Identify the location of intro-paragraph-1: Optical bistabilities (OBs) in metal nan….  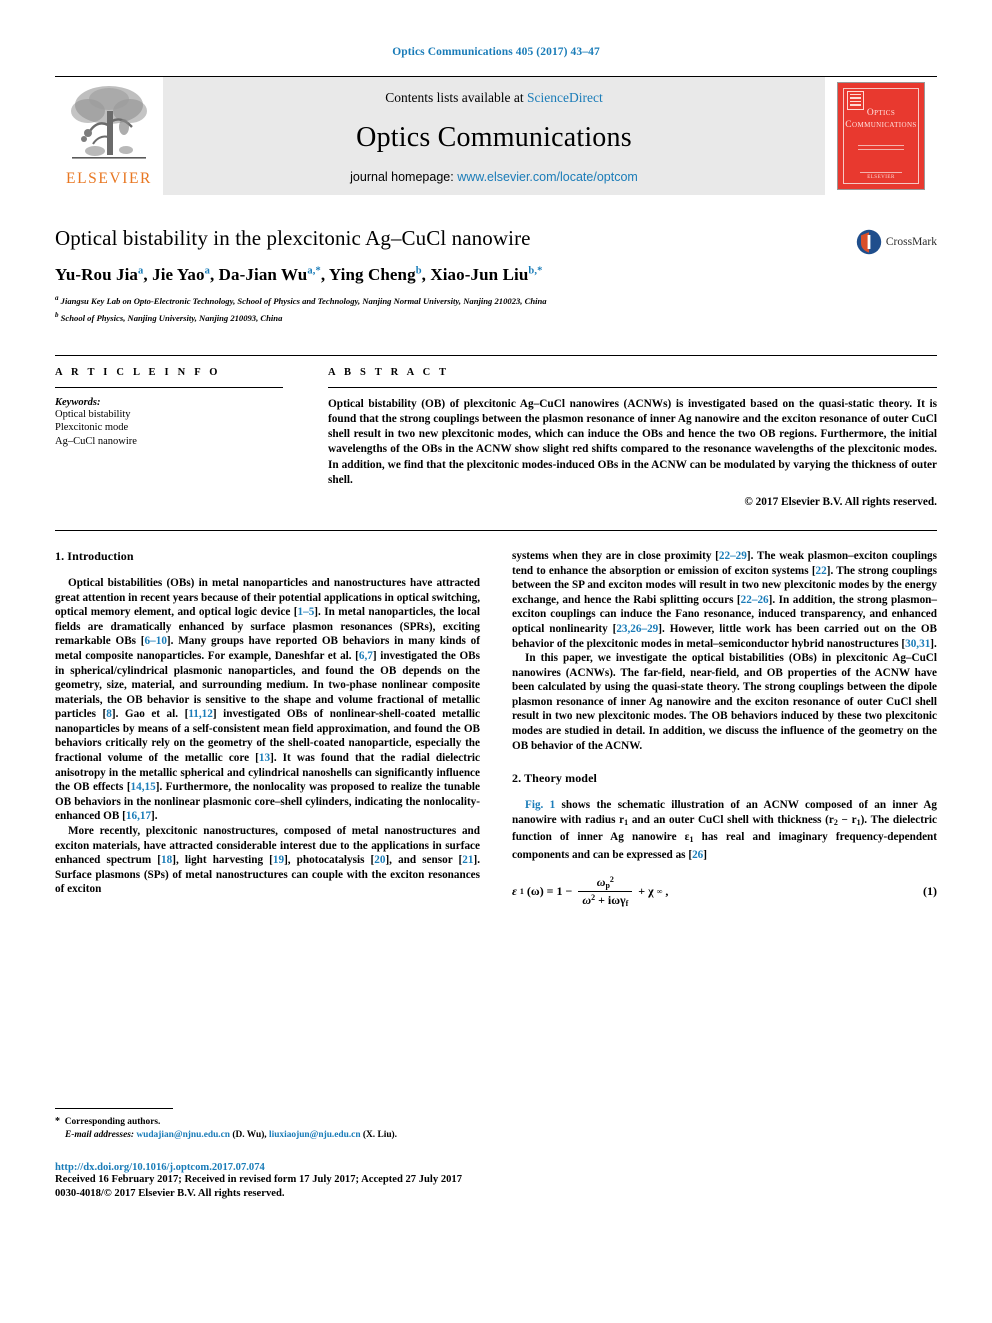
(267, 700).